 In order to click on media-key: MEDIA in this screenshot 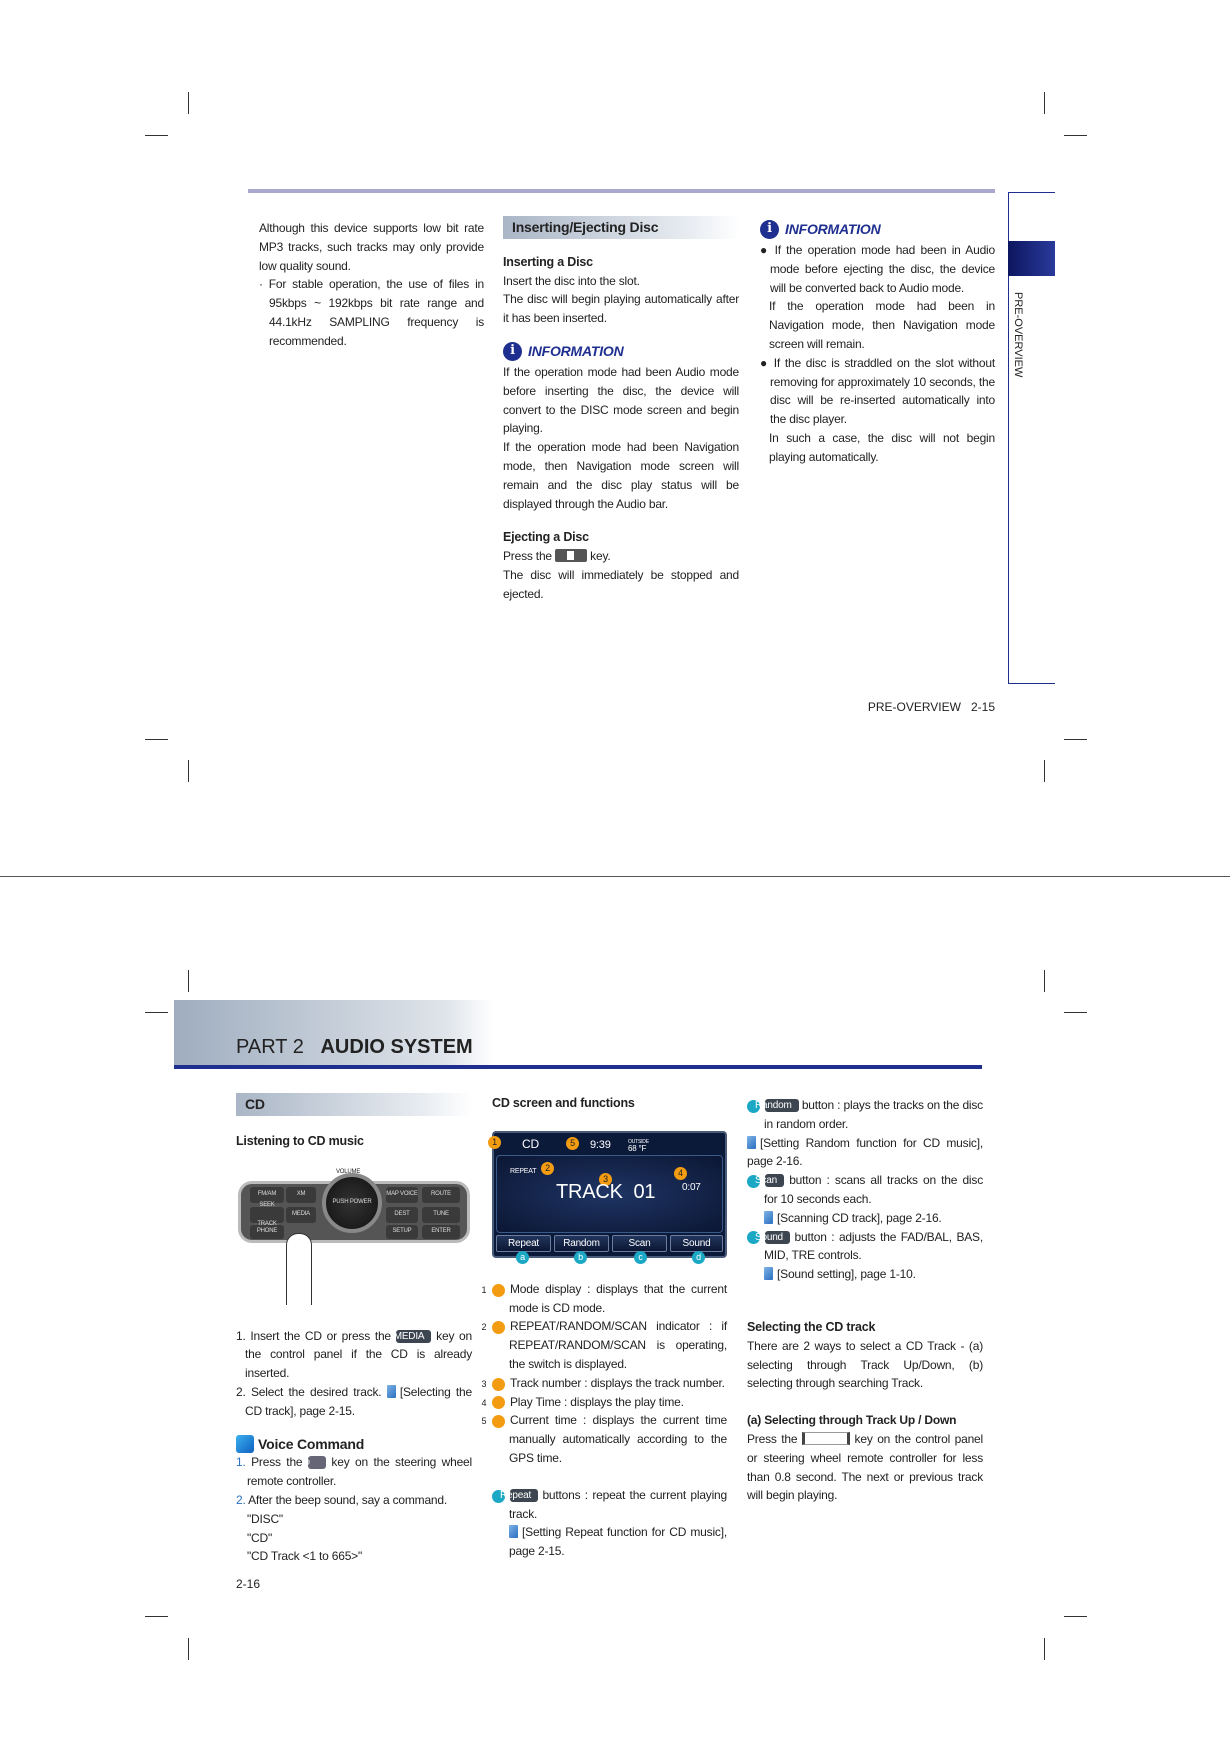, I will do `click(413, 1336)`.